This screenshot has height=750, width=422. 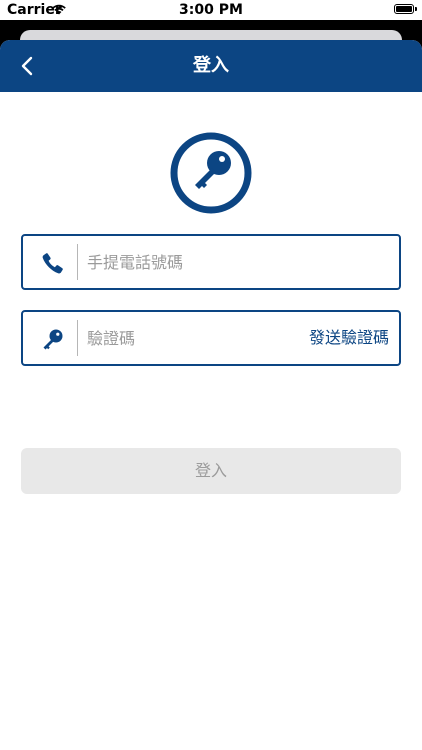 I want to click on key-badge-icon, so click(x=211, y=173).